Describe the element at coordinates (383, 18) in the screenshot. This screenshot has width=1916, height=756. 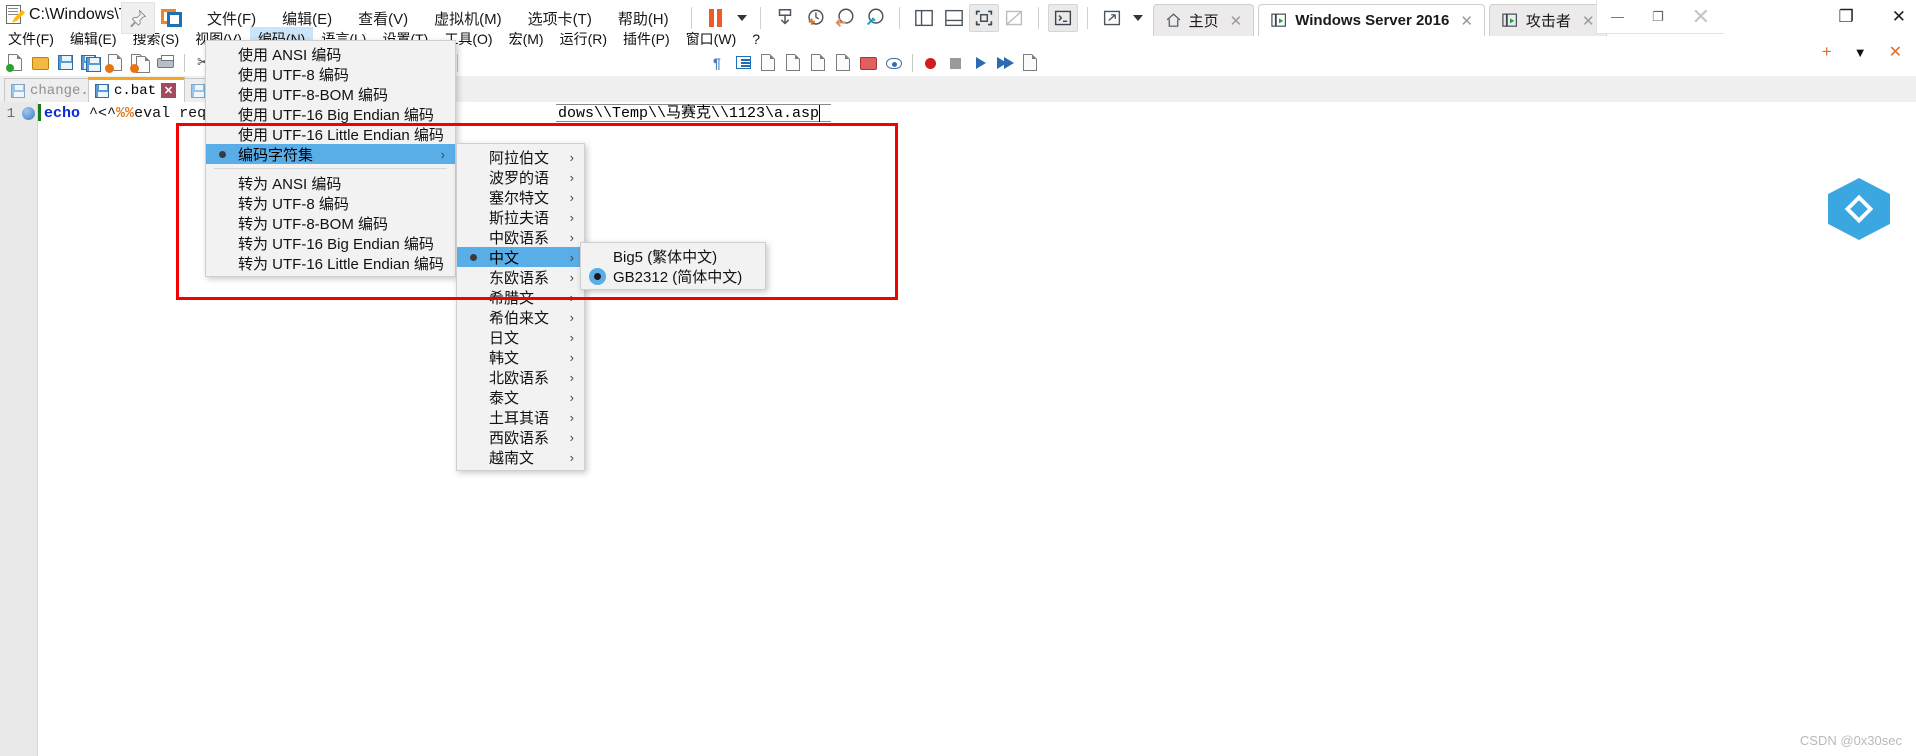
I see `vmware-menu-view: 查看(V)` at that location.